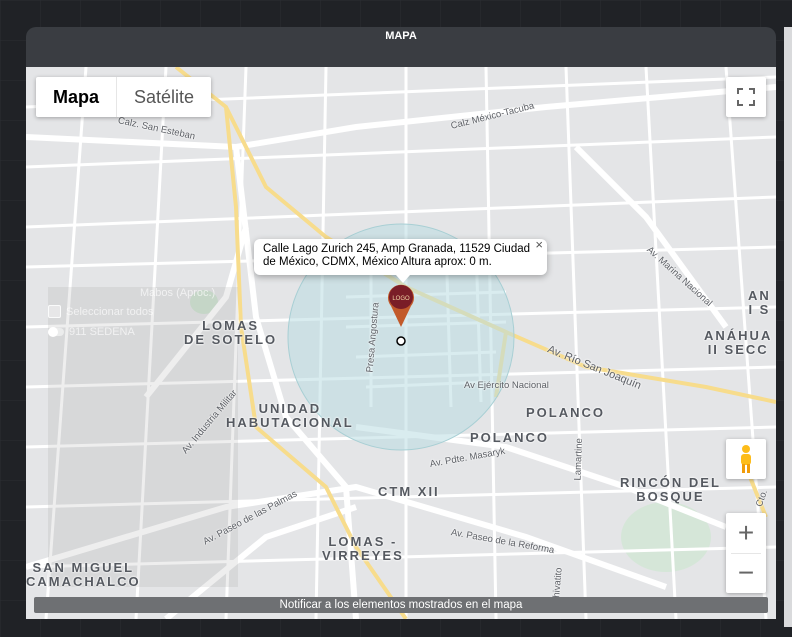 This screenshot has width=792, height=637. Describe the element at coordinates (290, 415) in the screenshot. I see `neighborhood-label: UNIDAD HABUTACIONAL` at that location.